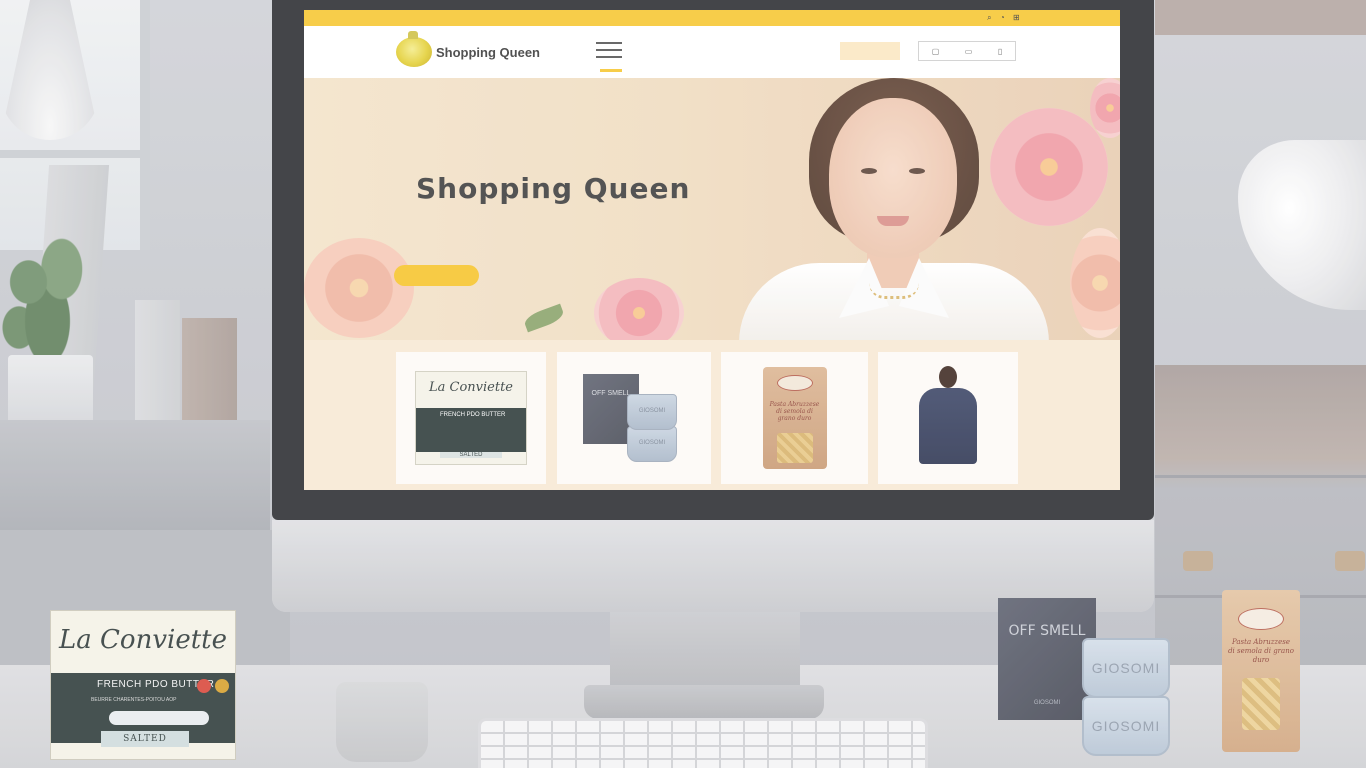 Image resolution: width=1366 pixels, height=768 pixels. Describe the element at coordinates (870, 51) in the screenshot. I see `nav-button` at that location.